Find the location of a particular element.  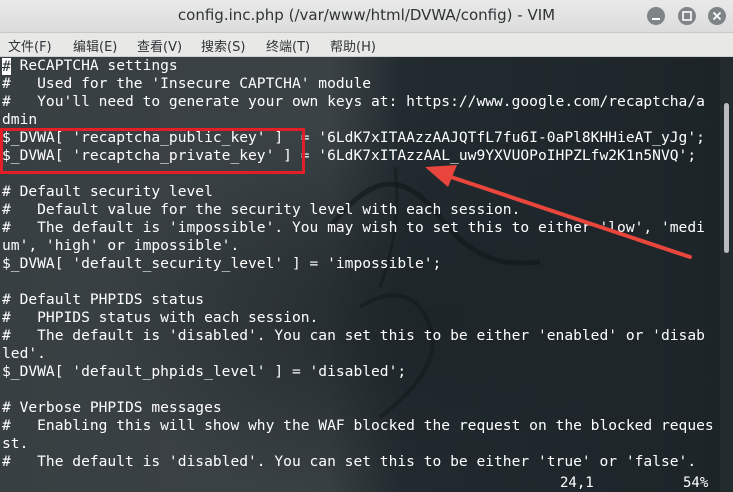

cursor-position: 24,1 is located at coordinates (577, 483).